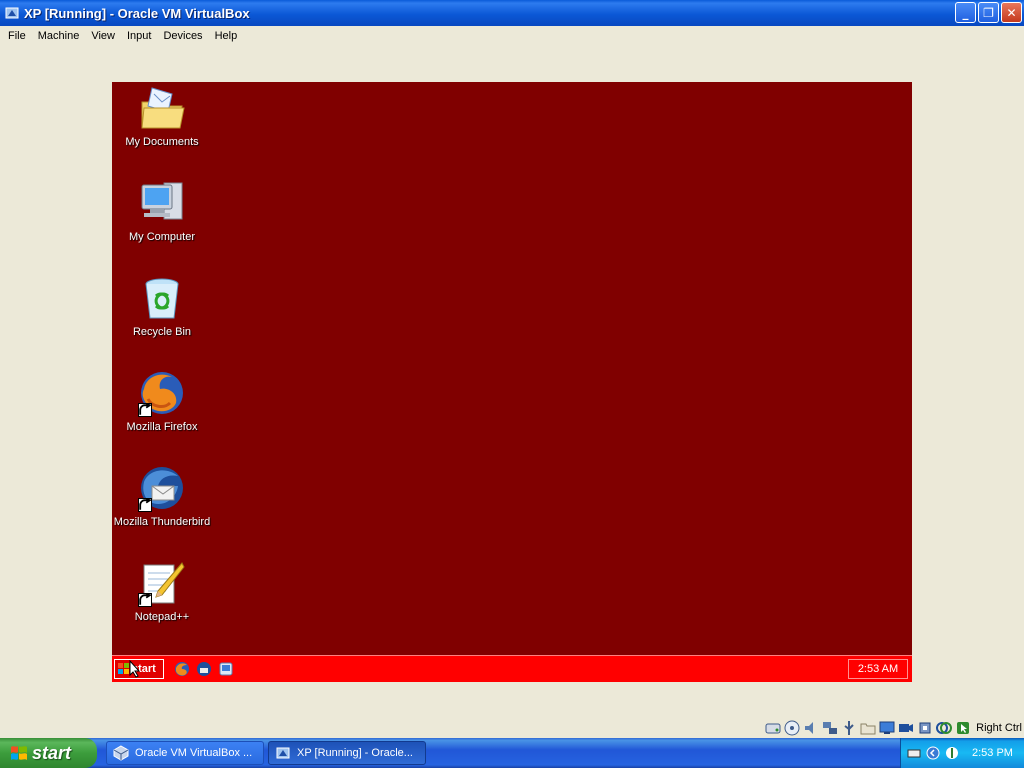 The width and height of the screenshot is (1024, 768). I want to click on video-capture-icon, so click(906, 728).